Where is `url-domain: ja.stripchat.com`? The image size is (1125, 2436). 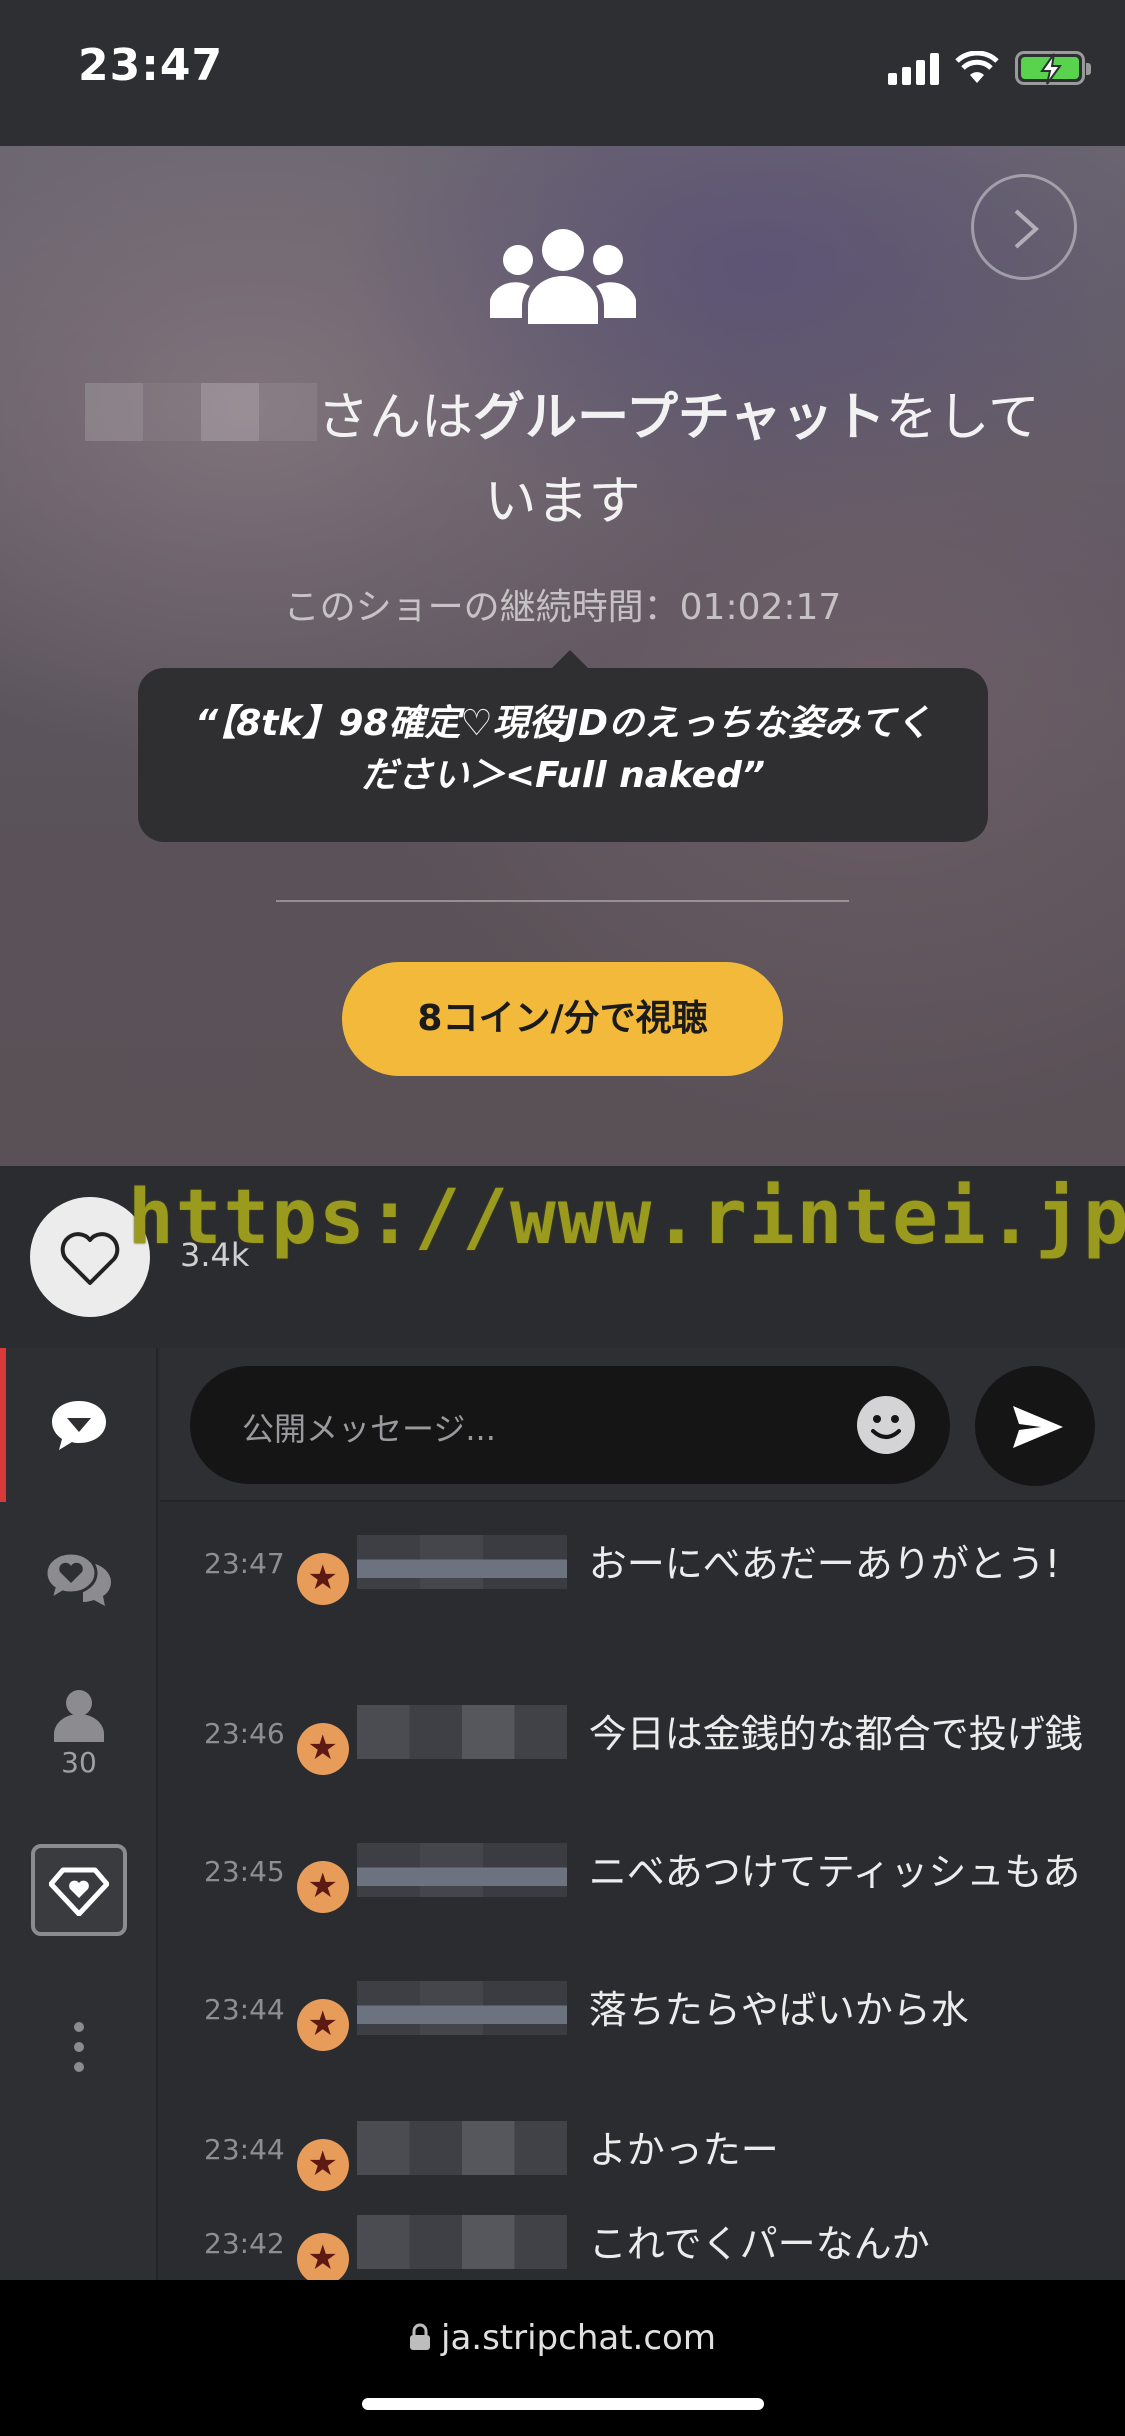
url-domain: ja.stripchat.com is located at coordinates (578, 2338).